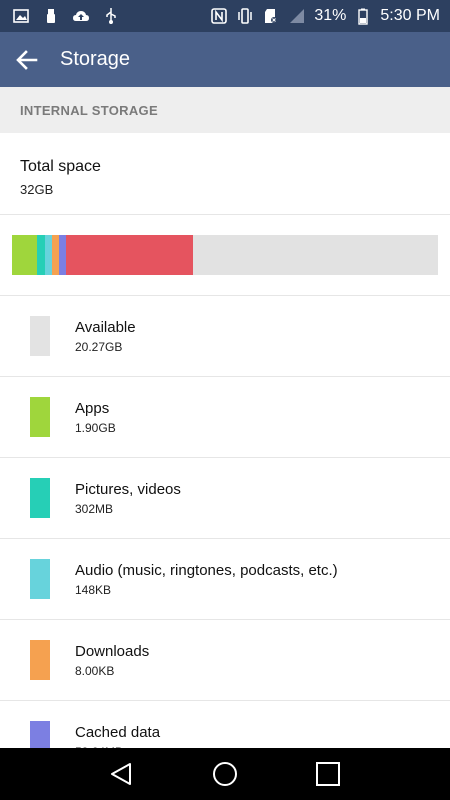  I want to click on list-item-label: Audio (music, ringtones, podcasts, etc.), so click(206, 570).